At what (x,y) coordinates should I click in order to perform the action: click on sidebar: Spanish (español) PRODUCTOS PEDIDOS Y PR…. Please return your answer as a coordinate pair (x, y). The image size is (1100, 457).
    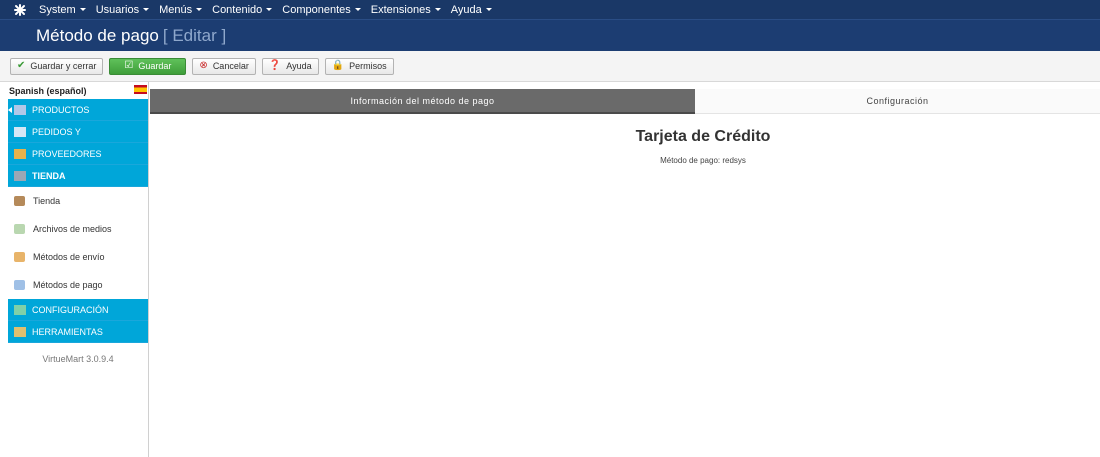
    Looking at the image, I should click on (74, 269).